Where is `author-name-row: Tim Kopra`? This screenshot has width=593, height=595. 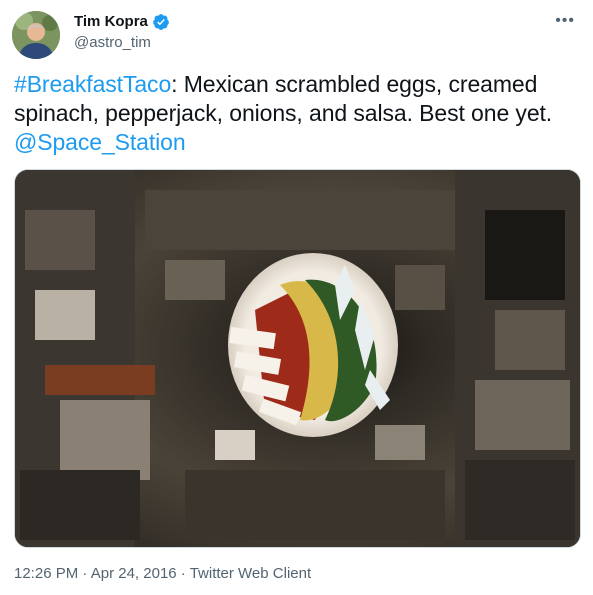 author-name-row: Tim Kopra is located at coordinates (122, 22).